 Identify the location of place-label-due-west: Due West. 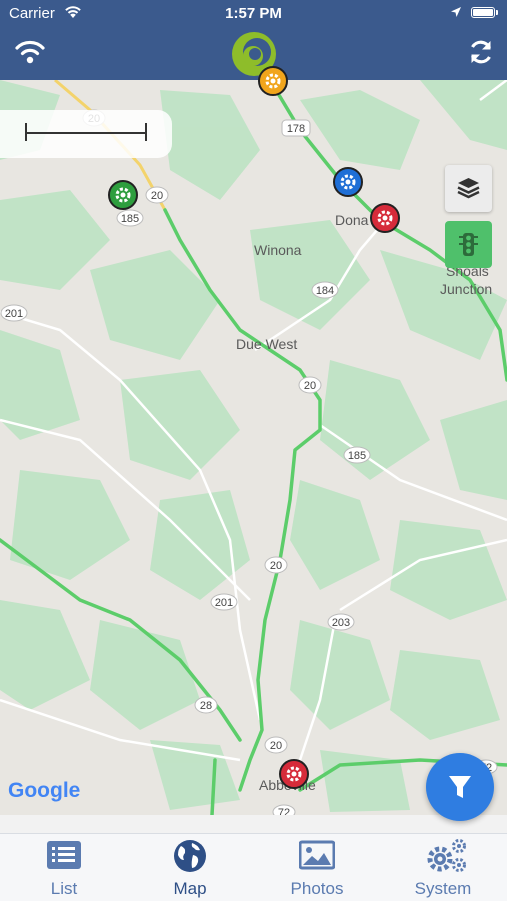
(266, 344).